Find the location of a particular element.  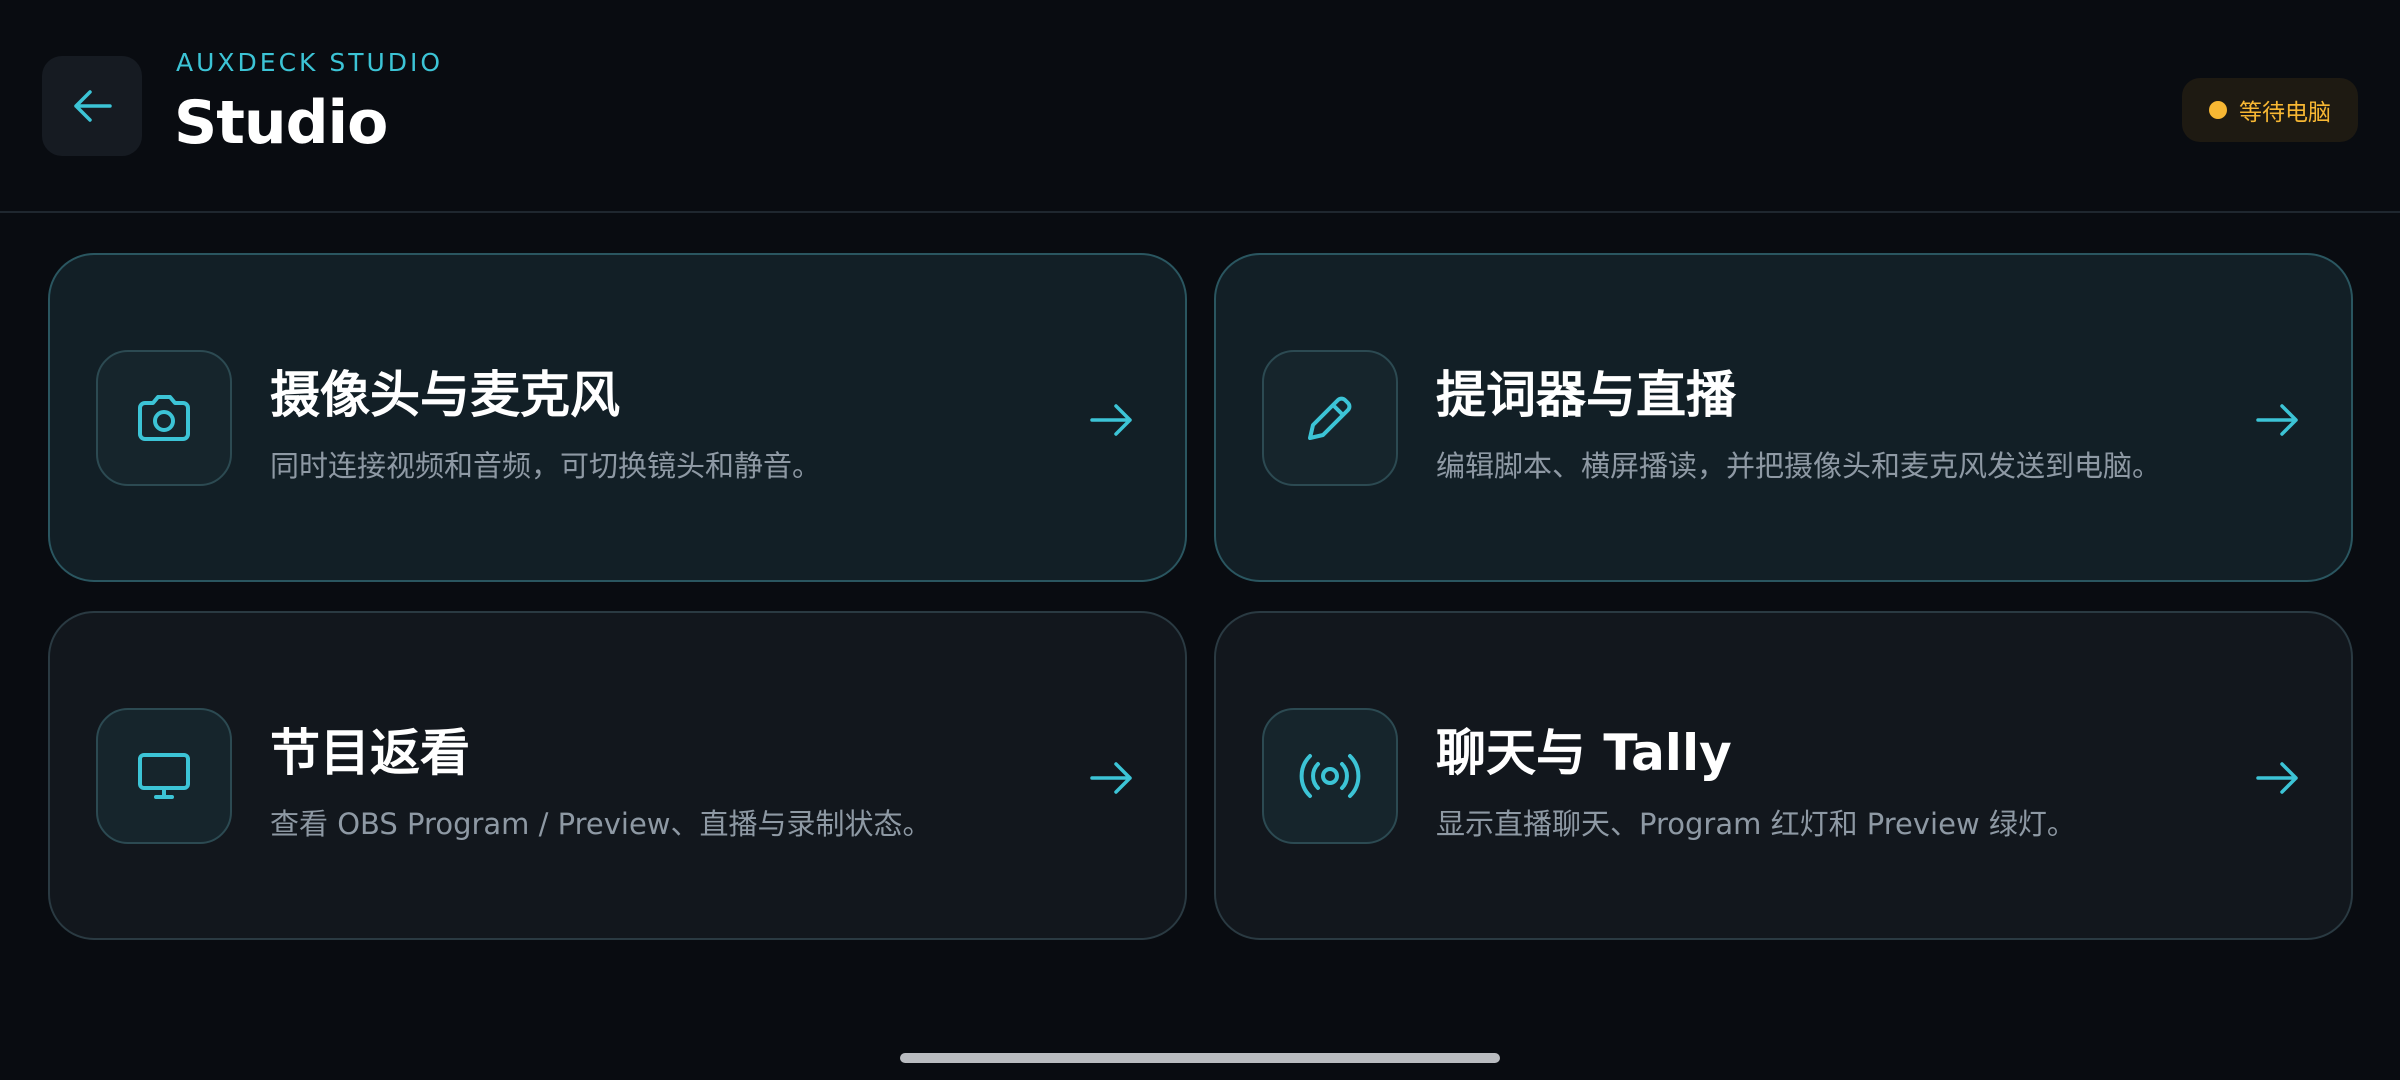

card-title: 聊天与 Tally is located at coordinates (1584, 753).